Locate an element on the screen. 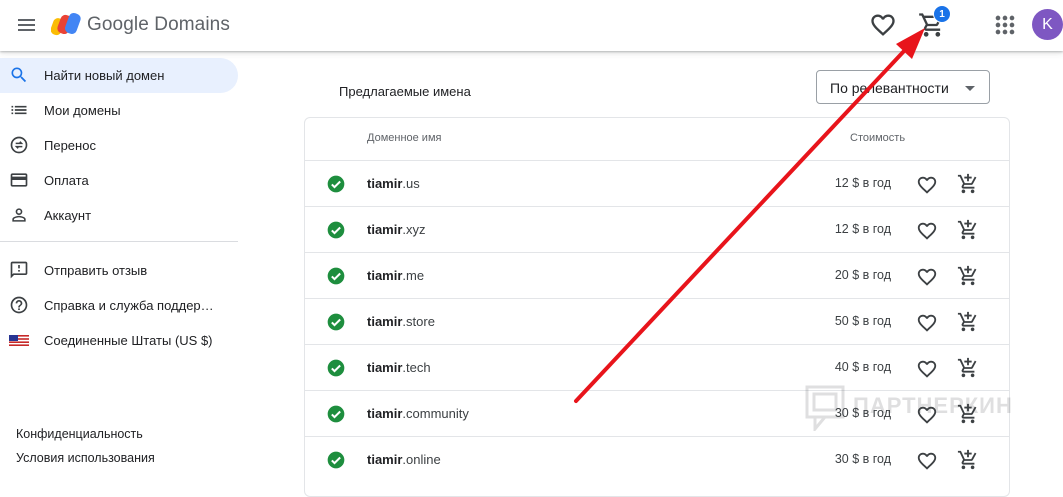  google-domains-logo is located at coordinates (66, 24).